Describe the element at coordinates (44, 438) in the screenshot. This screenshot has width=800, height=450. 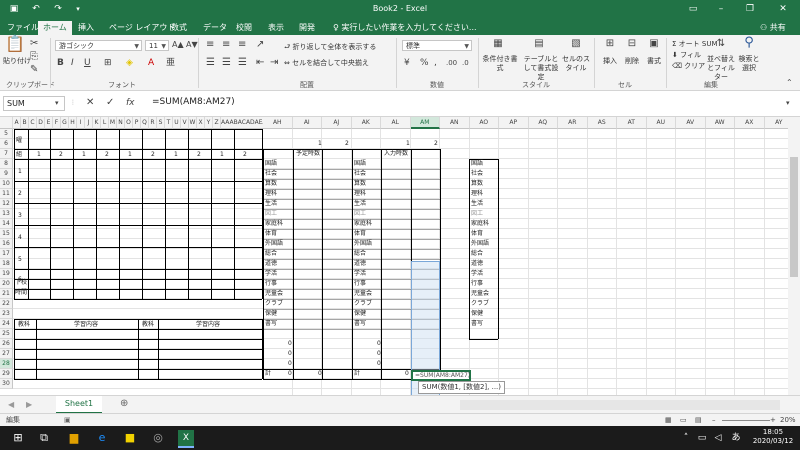
I see `task-view-icon: ⧉` at that location.